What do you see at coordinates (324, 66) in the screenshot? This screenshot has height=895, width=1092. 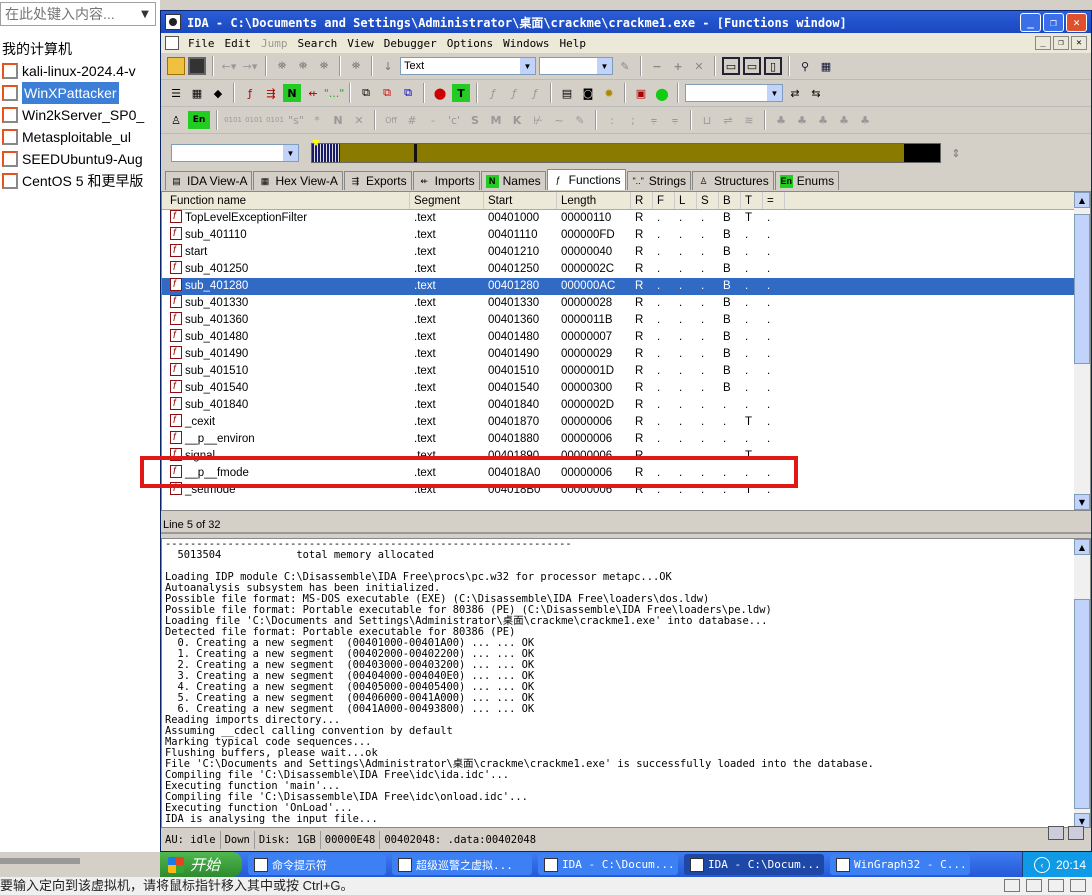 I see `binoculars-bin-icon: ⛯` at bounding box center [324, 66].